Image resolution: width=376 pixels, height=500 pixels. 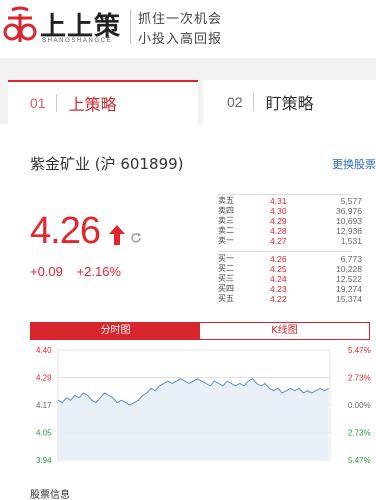 What do you see at coordinates (226, 268) in the screenshot?
I see `order-label: 买二` at bounding box center [226, 268].